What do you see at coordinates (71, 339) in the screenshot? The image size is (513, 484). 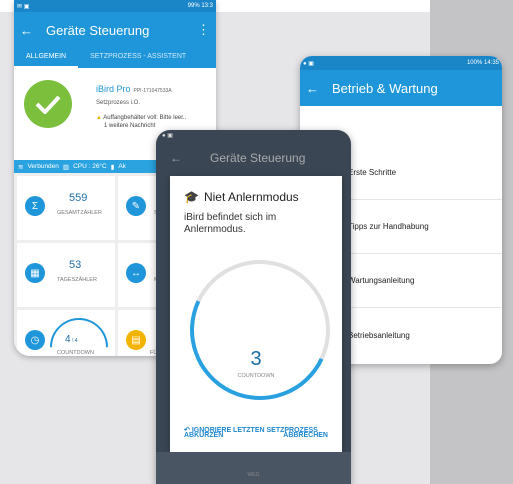 I see `card-value: 4 \ 4` at bounding box center [71, 339].